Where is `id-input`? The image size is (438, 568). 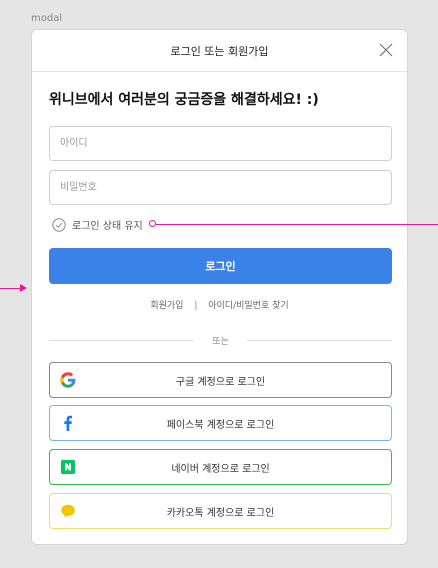
id-input is located at coordinates (220, 143).